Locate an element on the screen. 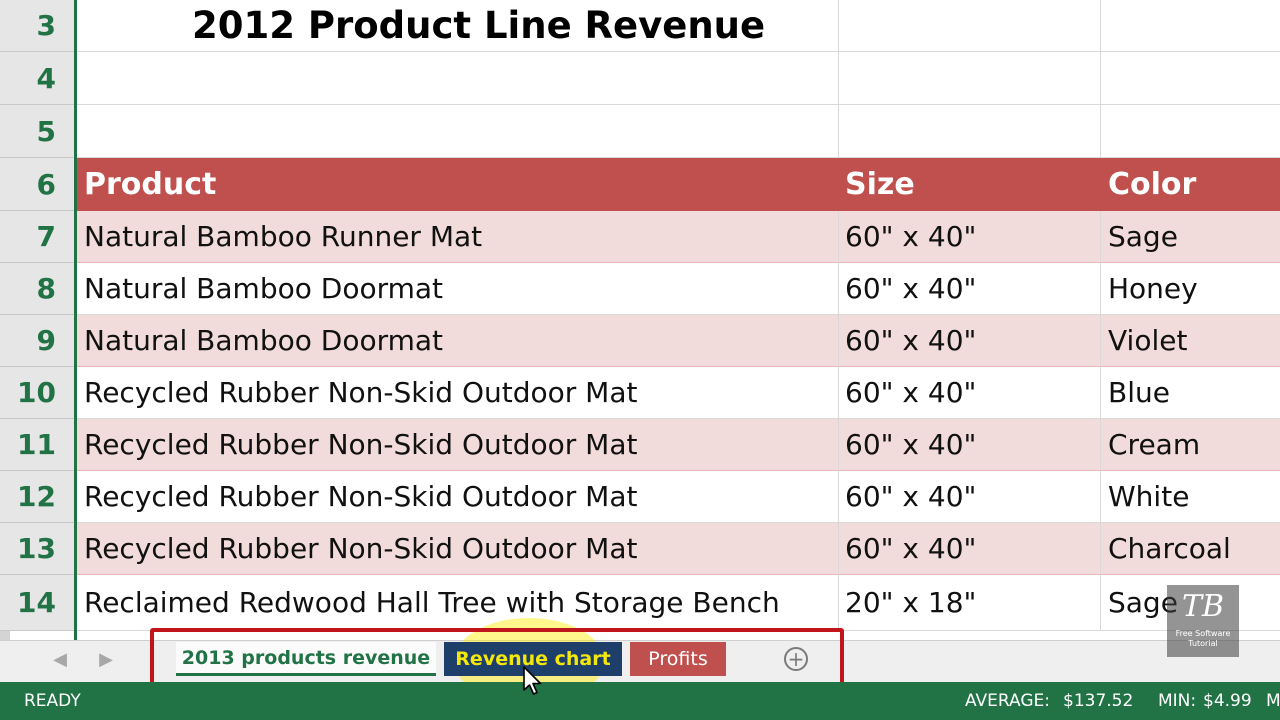  sheet-title: 2012 Product Line Revenue is located at coordinates (479, 25).